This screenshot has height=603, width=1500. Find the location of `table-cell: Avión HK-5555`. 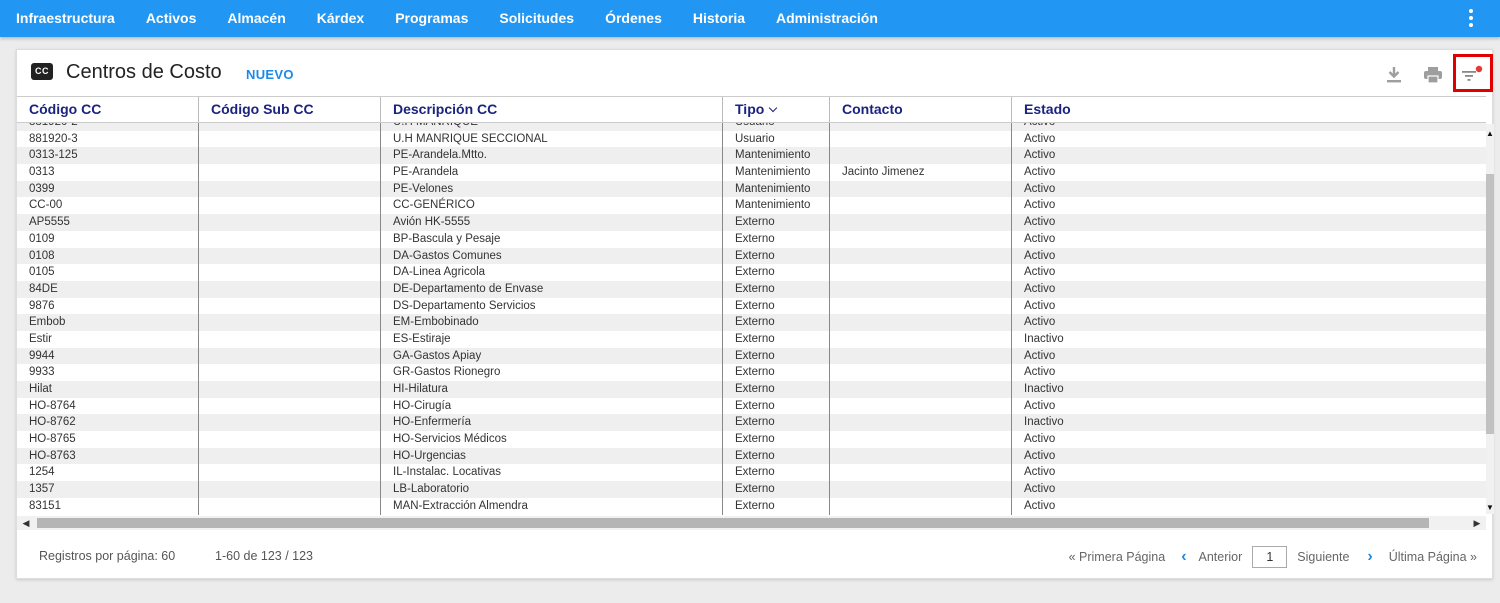

table-cell: Avión HK-5555 is located at coordinates (552, 222).